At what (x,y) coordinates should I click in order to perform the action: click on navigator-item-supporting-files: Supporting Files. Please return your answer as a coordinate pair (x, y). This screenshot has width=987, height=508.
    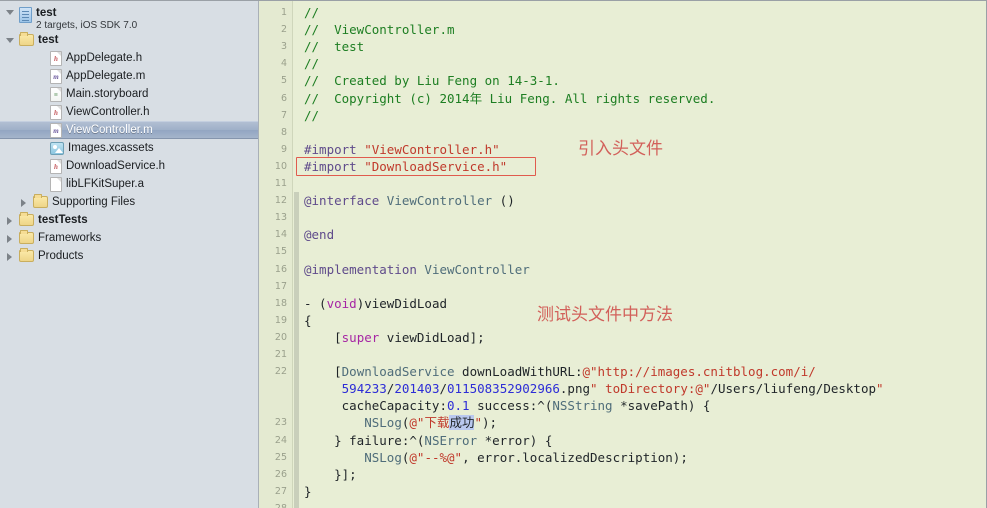
    Looking at the image, I should click on (129, 202).